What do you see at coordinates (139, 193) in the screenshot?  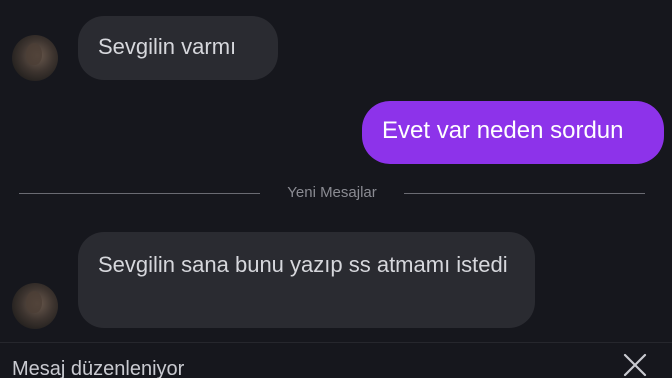 I see `divider-line-left` at bounding box center [139, 193].